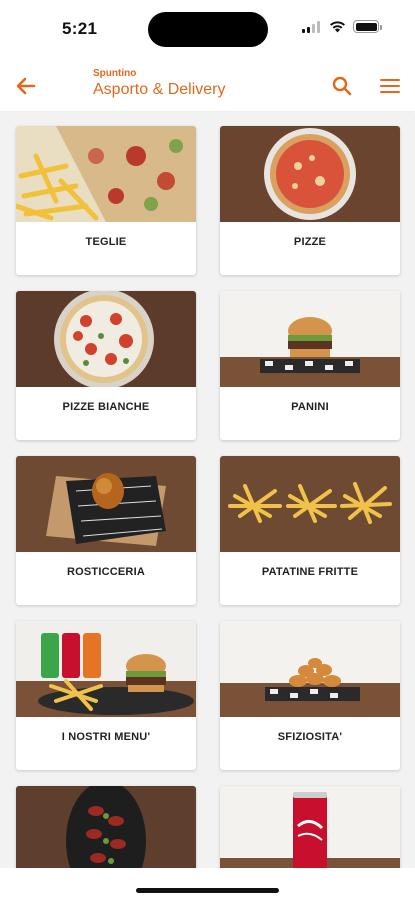 This screenshot has height=900, width=415. I want to click on margherita-pizza-image, so click(310, 174).